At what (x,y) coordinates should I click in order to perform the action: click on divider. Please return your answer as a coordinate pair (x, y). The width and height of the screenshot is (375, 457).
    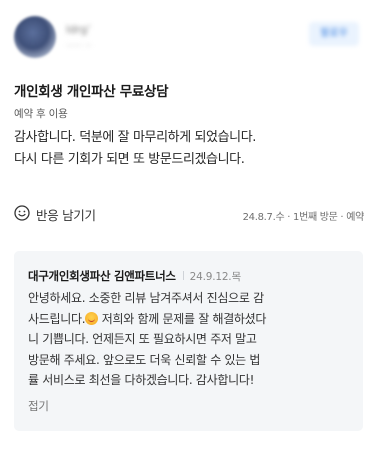
    Looking at the image, I should click on (183, 275).